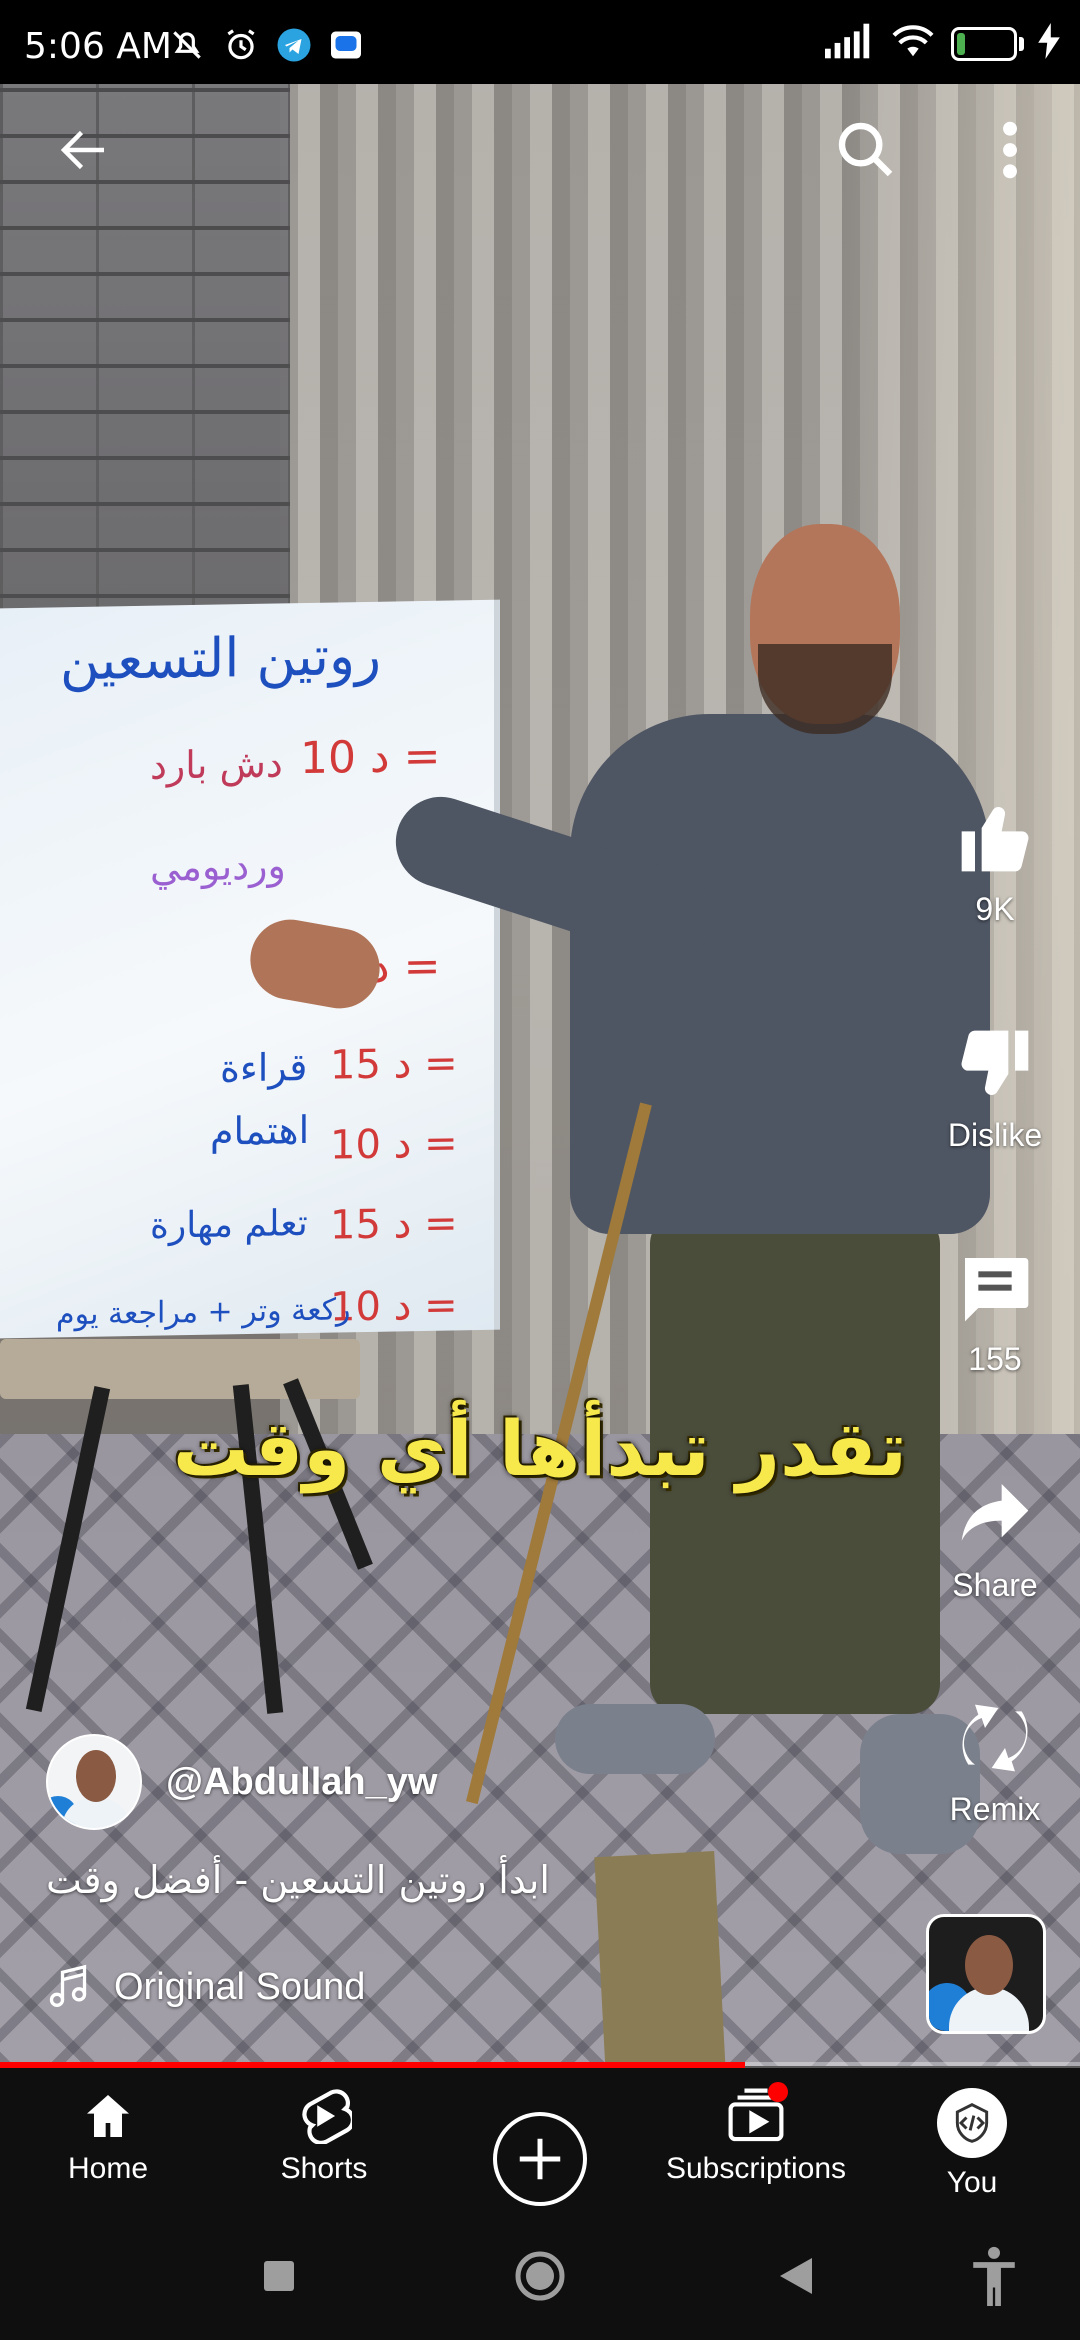 The width and height of the screenshot is (1080, 2340). I want to click on signal-icon, so click(850, 43).